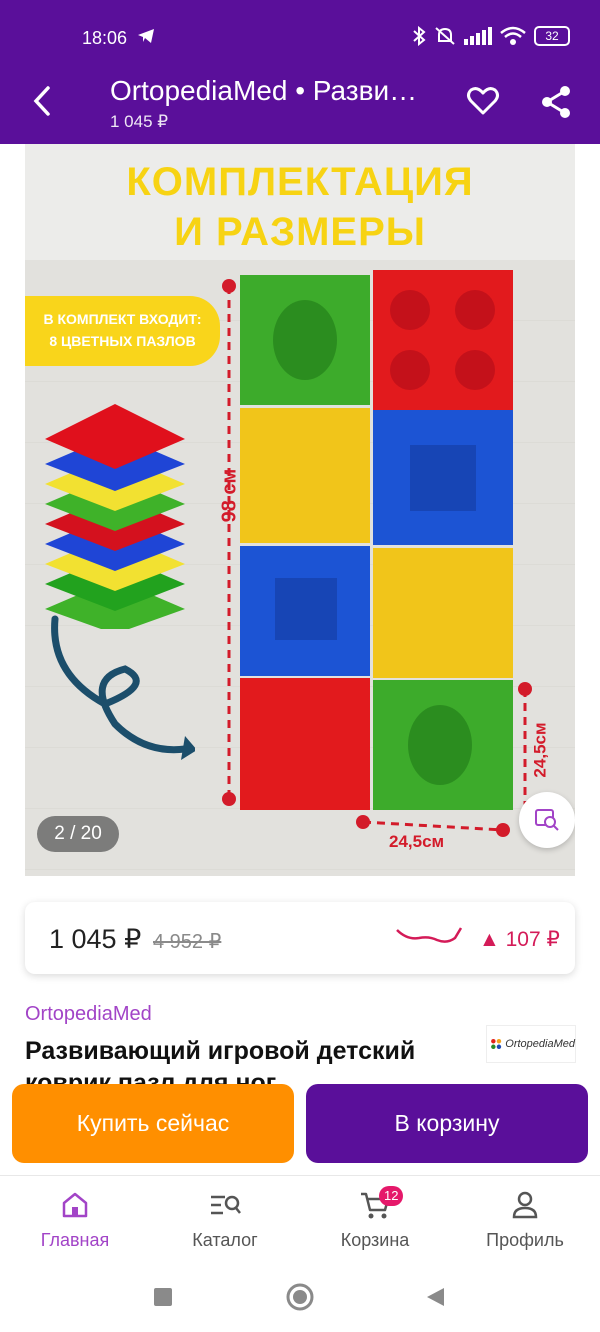 The image size is (600, 1332). Describe the element at coordinates (300, 1219) in the screenshot. I see `bottom-navigation: Главная Каталог 12 Корзина Профиль` at that location.